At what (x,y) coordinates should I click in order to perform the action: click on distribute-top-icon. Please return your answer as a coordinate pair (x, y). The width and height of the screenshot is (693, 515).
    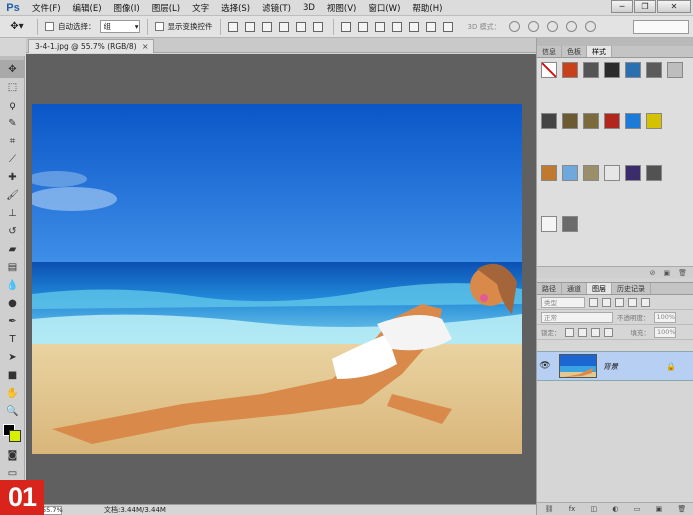
    Looking at the image, I should click on (345, 26).